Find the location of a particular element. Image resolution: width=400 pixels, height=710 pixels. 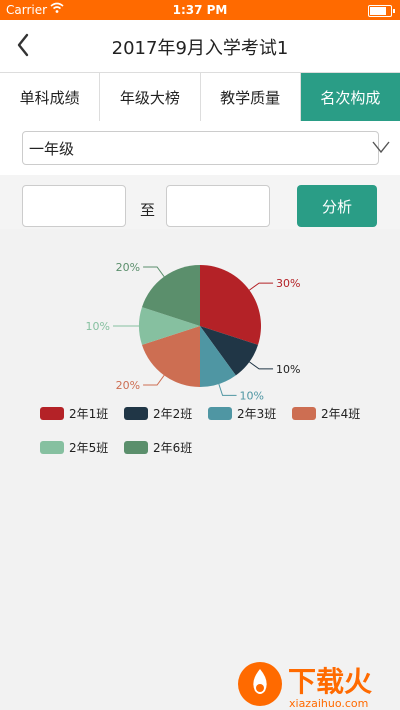

battery-tip is located at coordinates (394, 11).